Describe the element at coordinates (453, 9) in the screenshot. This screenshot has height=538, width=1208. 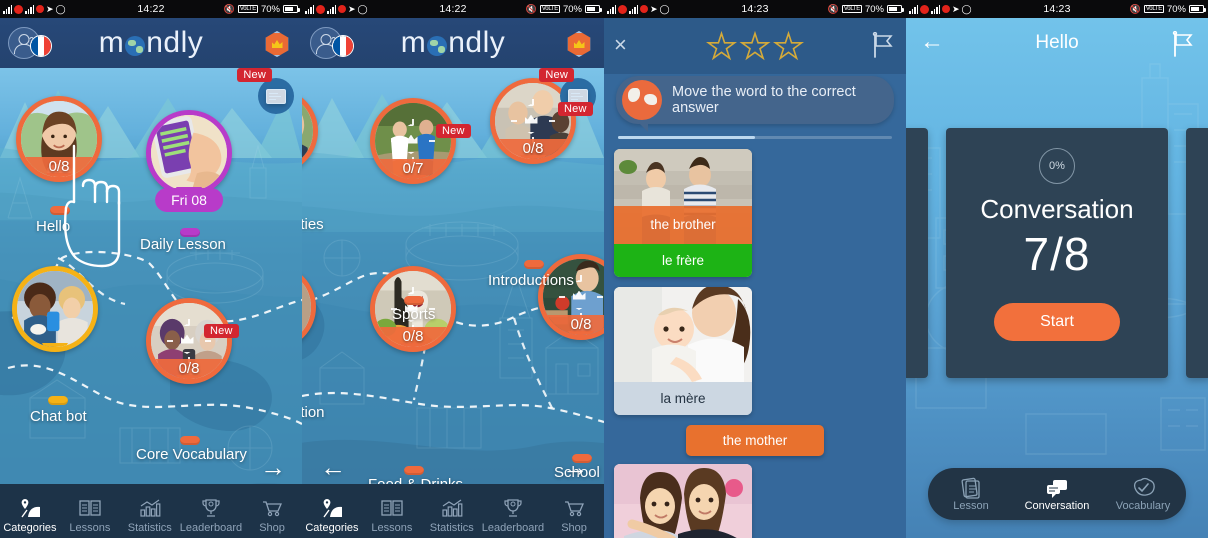
I see `status-bar: ➤ ◯ 14:22 🔇 VoLTE 70%` at that location.